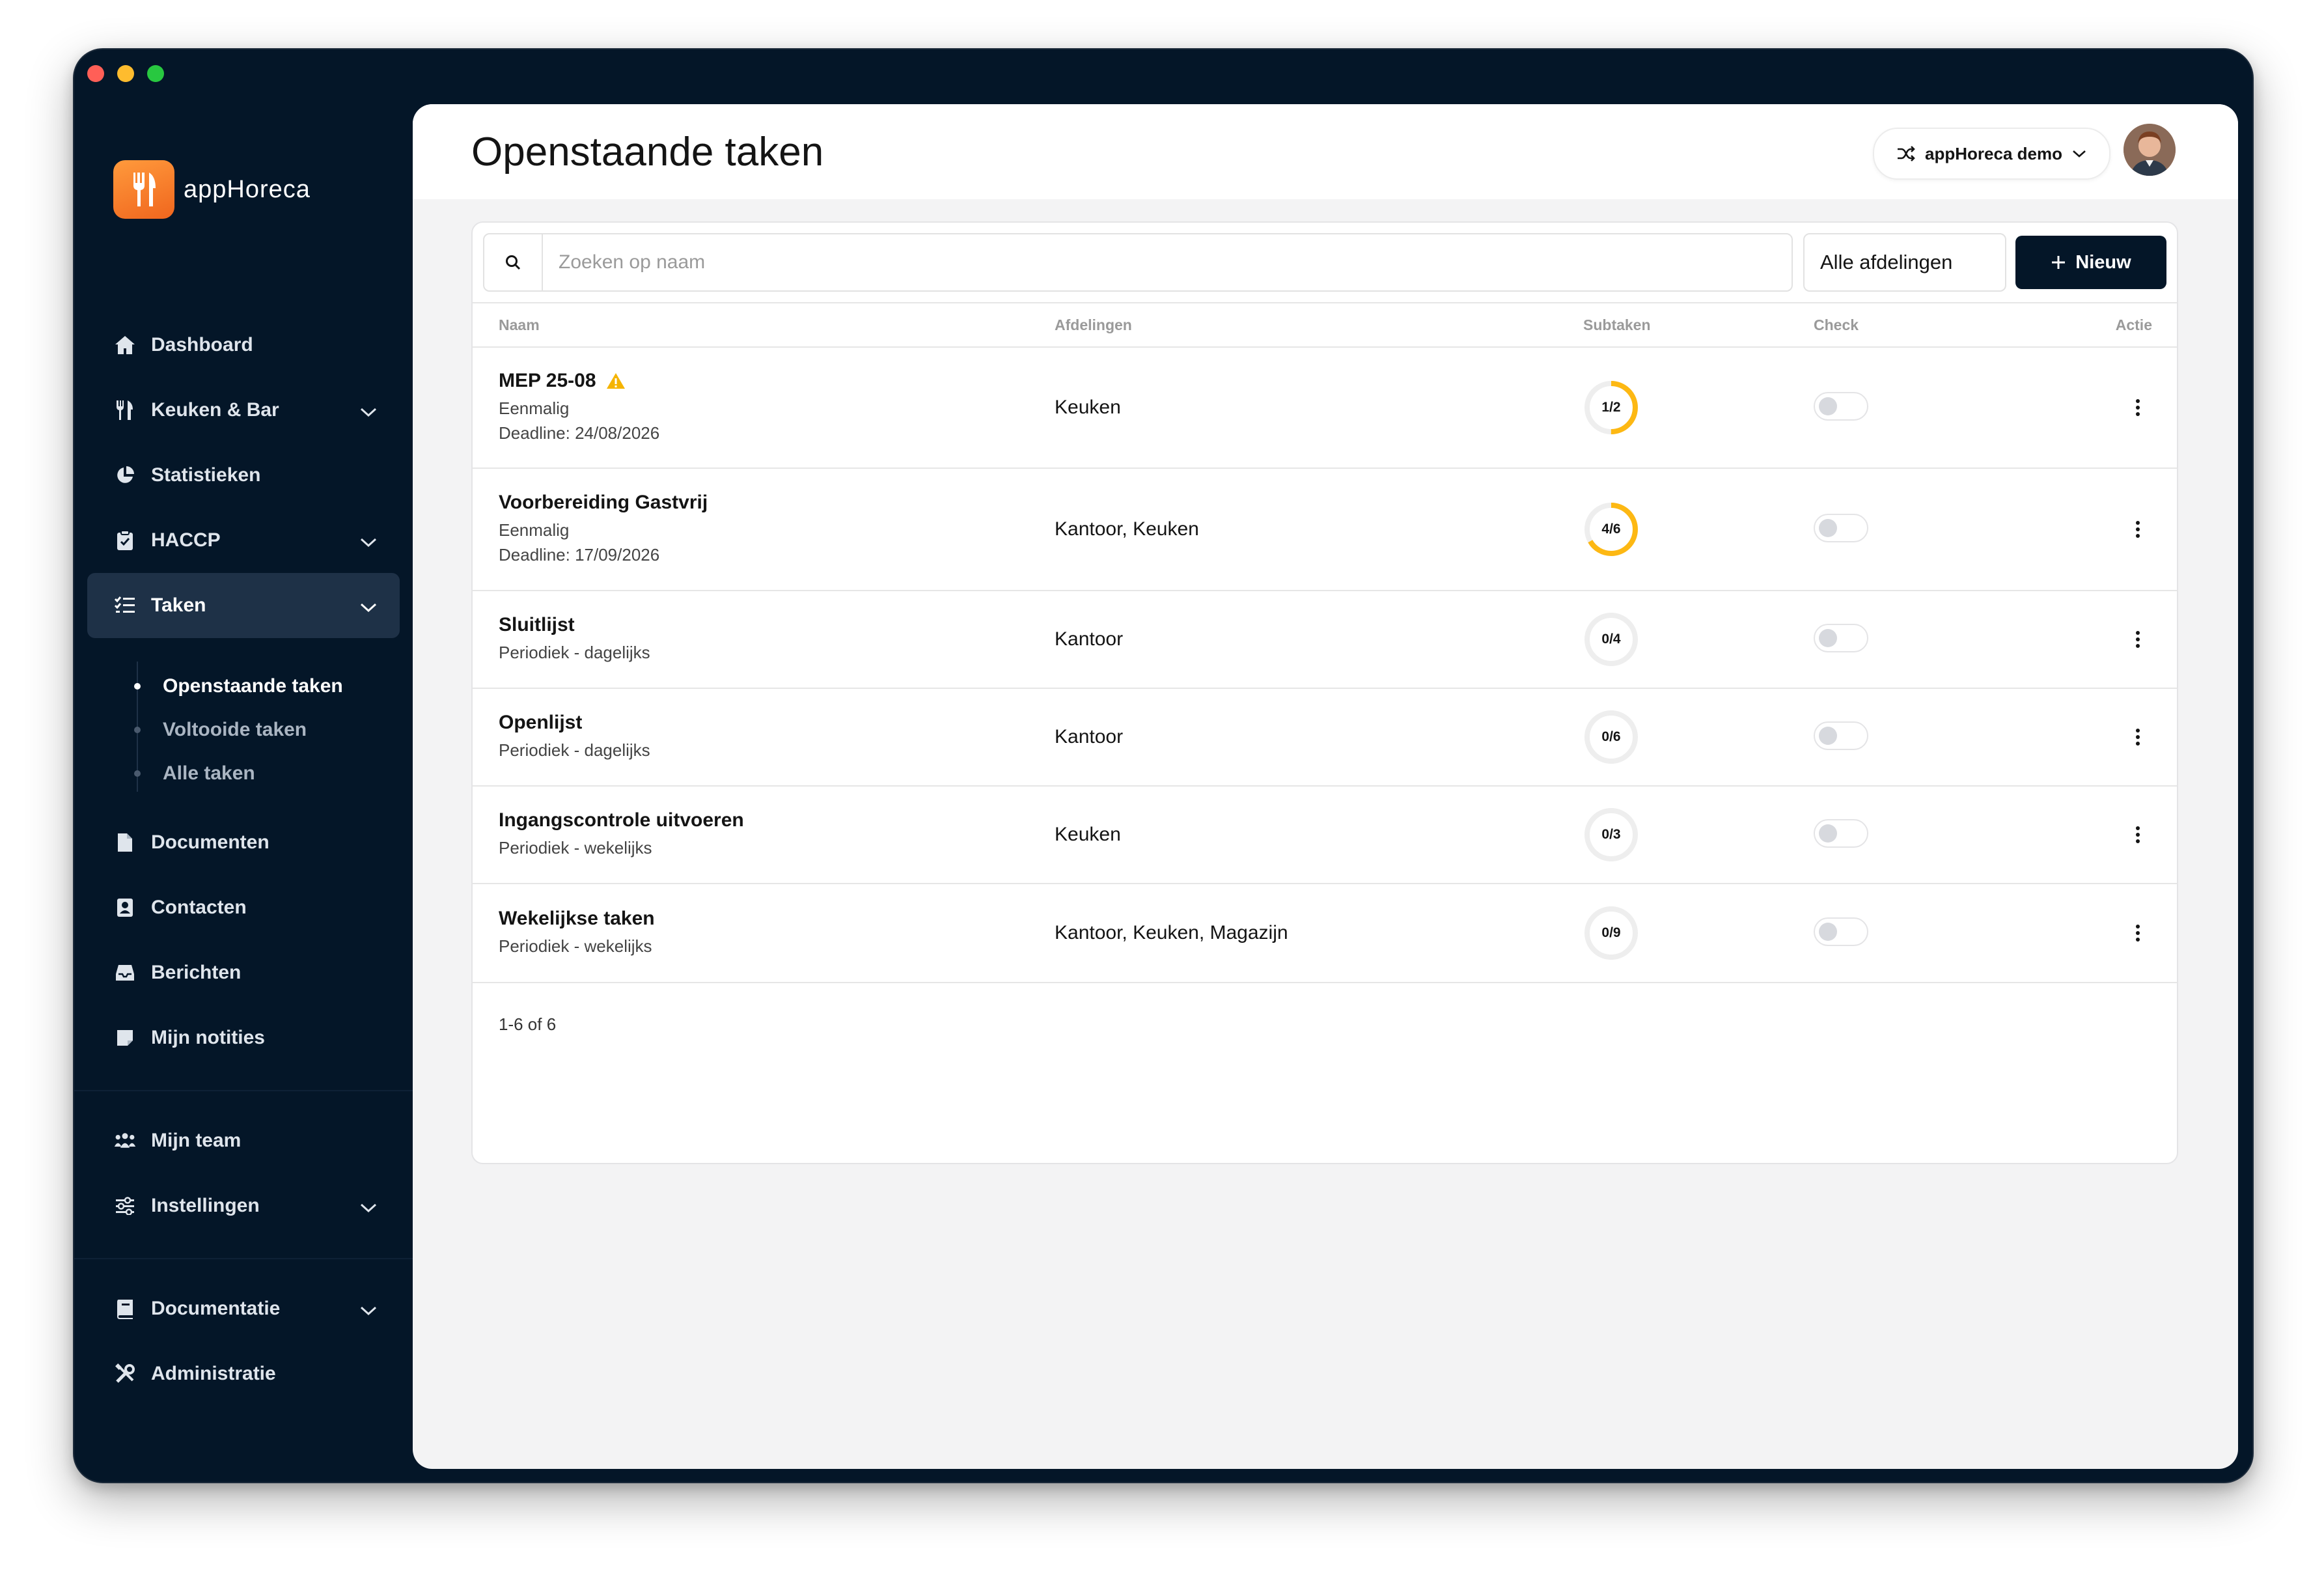 This screenshot has height=1577, width=2324. Describe the element at coordinates (244, 1140) in the screenshot. I see `sidebar-item-mijn-team: Mijn team` at that location.